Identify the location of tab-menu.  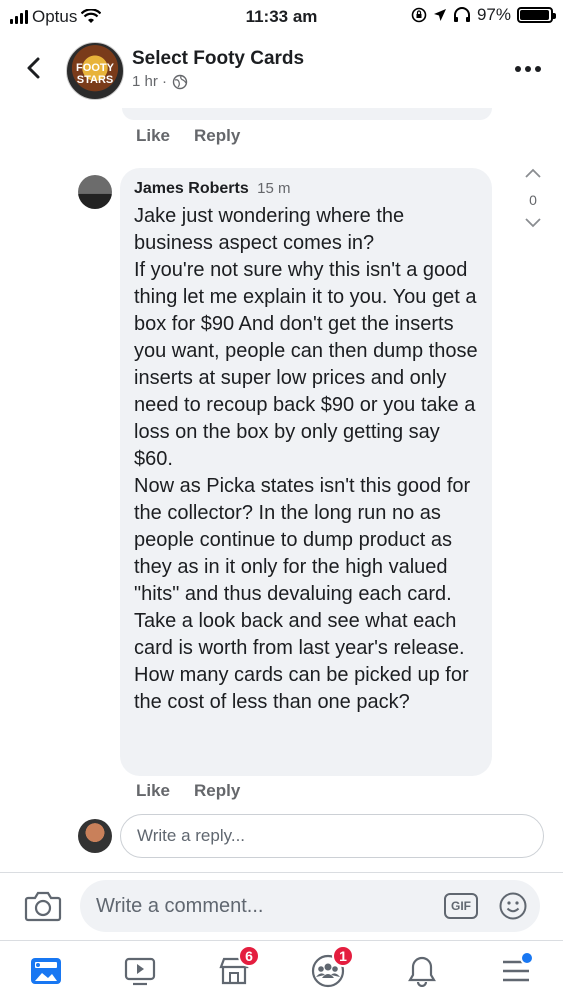
(516, 971).